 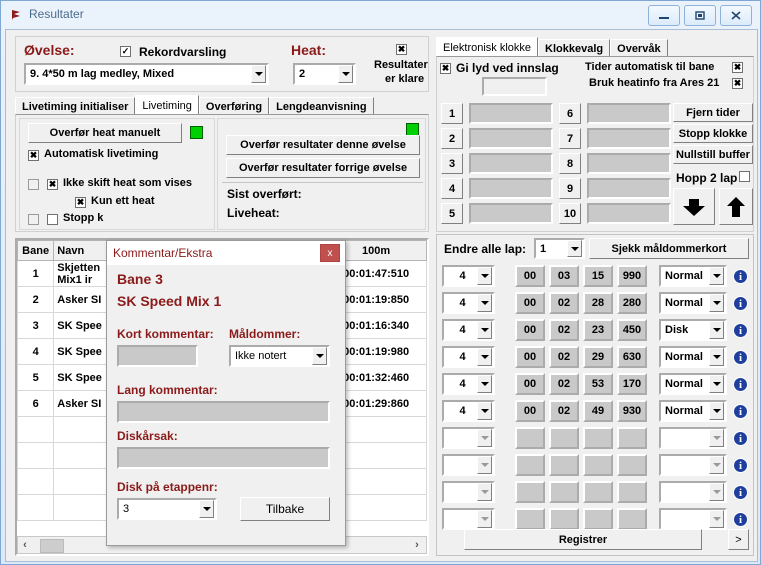 I want to click on send-up-button, so click(x=736, y=206).